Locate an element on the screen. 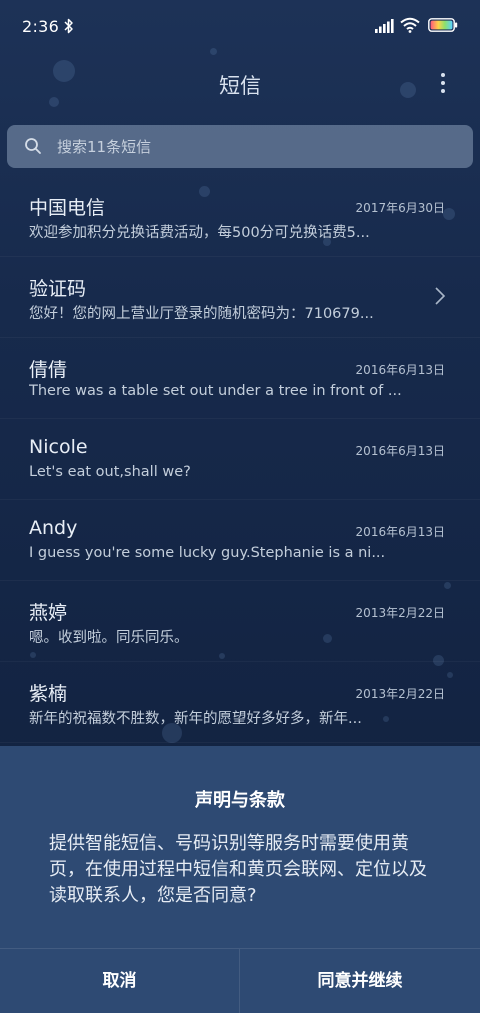 Image resolution: width=480 pixels, height=1013 pixels. search-input: 搜索11条短信 is located at coordinates (240, 146).